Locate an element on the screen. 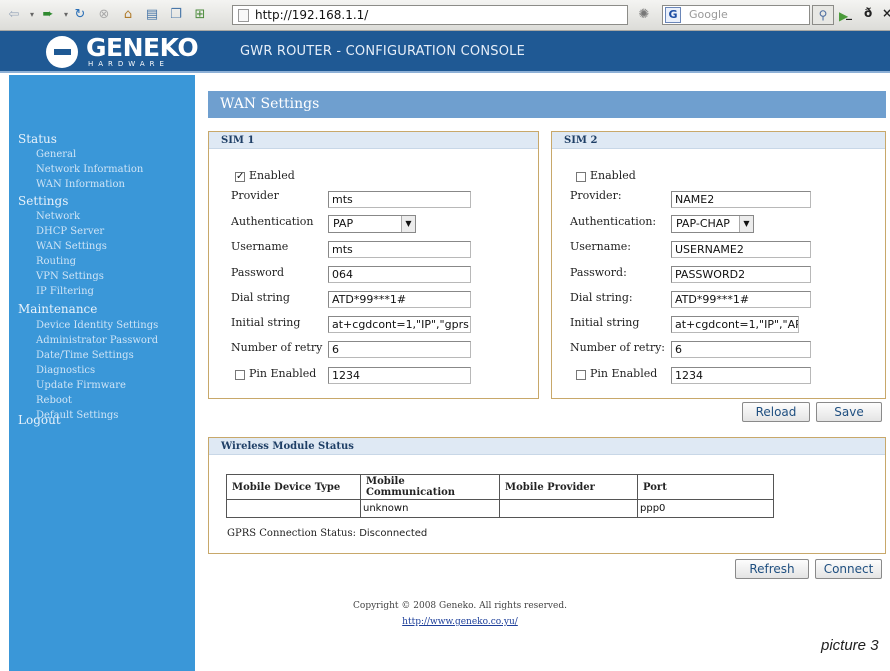 Image resolution: width=890 pixels, height=671 pixels. table-cell: ppp0 is located at coordinates (705, 508).